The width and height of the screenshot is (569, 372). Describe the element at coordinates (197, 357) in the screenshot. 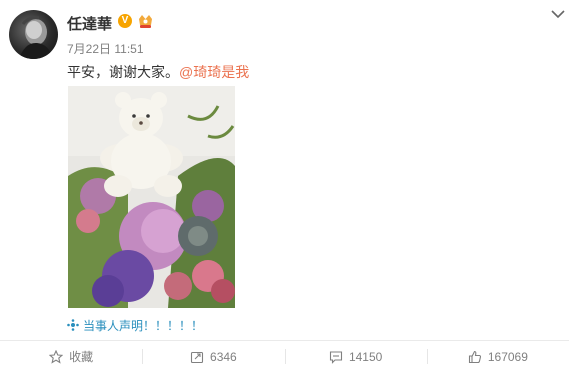

I see `repost-icon` at that location.